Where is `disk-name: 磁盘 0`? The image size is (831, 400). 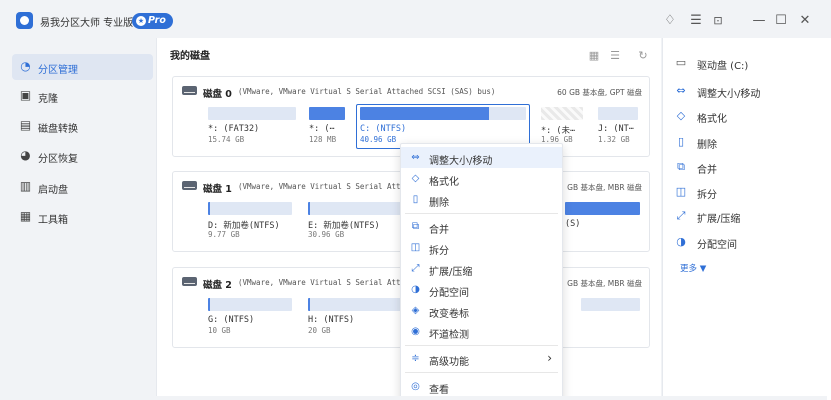
disk-name: 磁盘 0 is located at coordinates (217, 94).